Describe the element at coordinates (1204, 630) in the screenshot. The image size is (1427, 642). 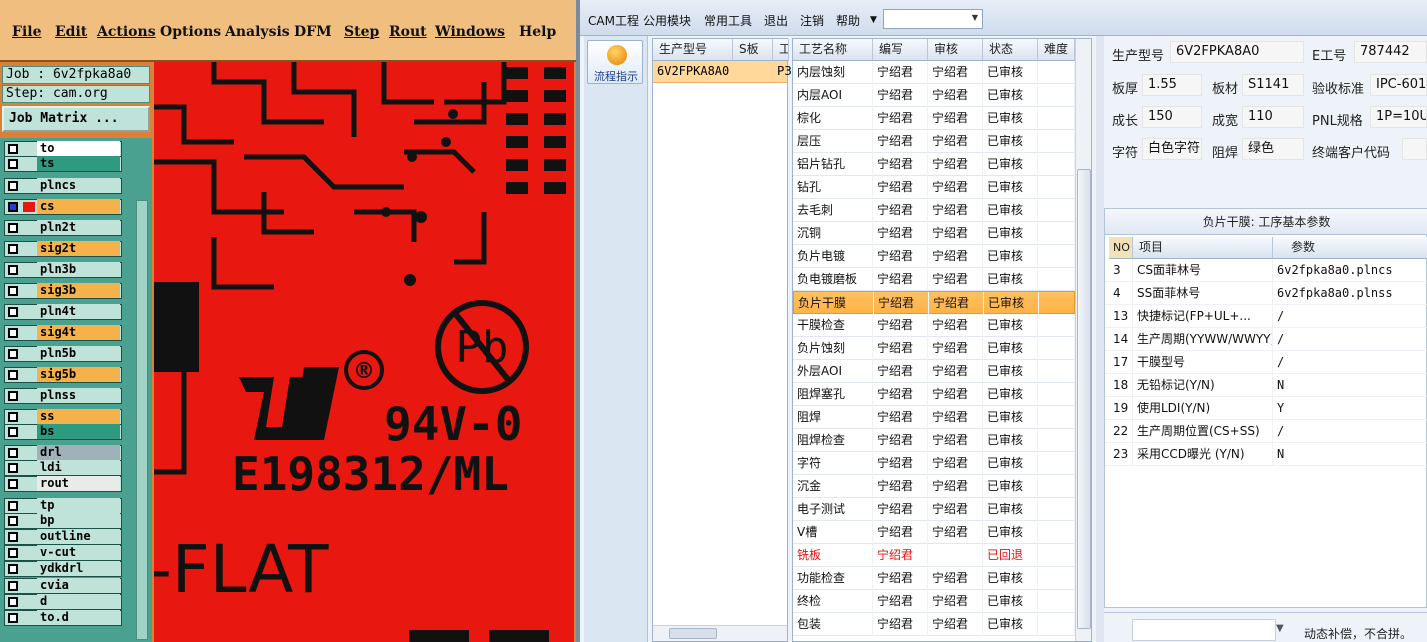
I see `status-input` at that location.